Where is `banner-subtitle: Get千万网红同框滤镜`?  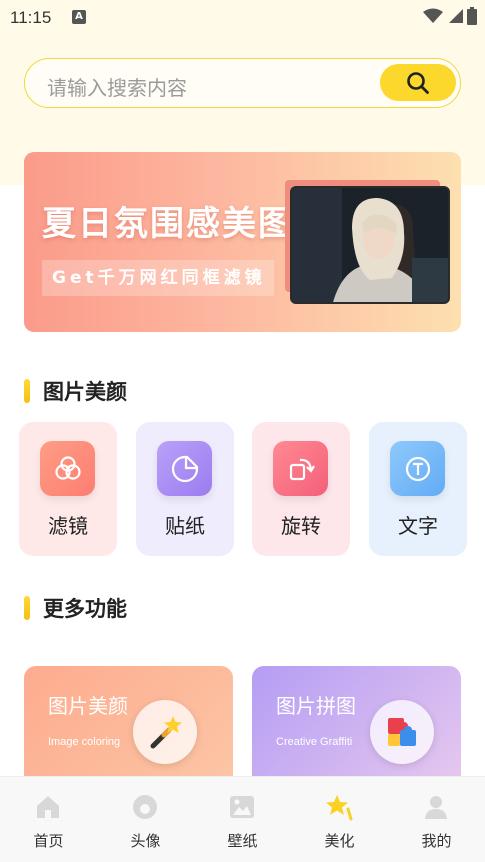
banner-subtitle: Get千万网红同框滤镜 is located at coordinates (158, 278).